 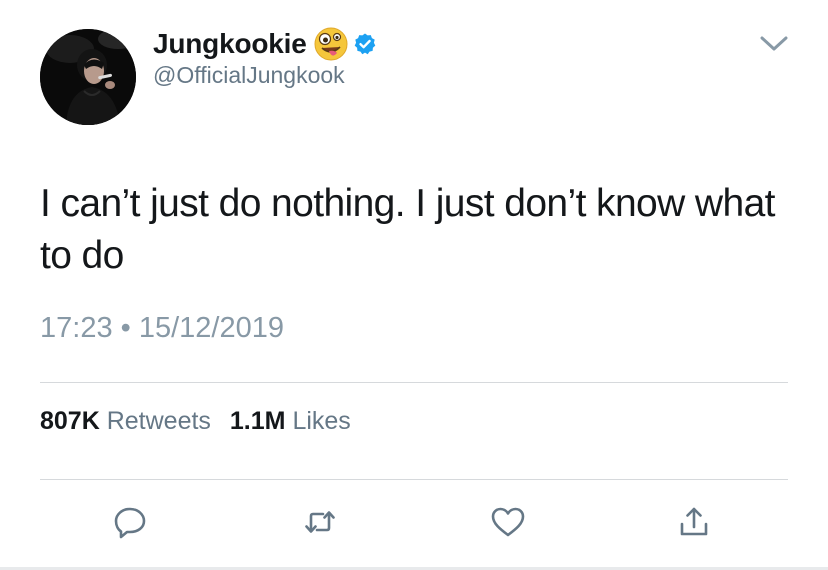 What do you see at coordinates (159, 421) in the screenshot?
I see `retweets-label: Retweets` at bounding box center [159, 421].